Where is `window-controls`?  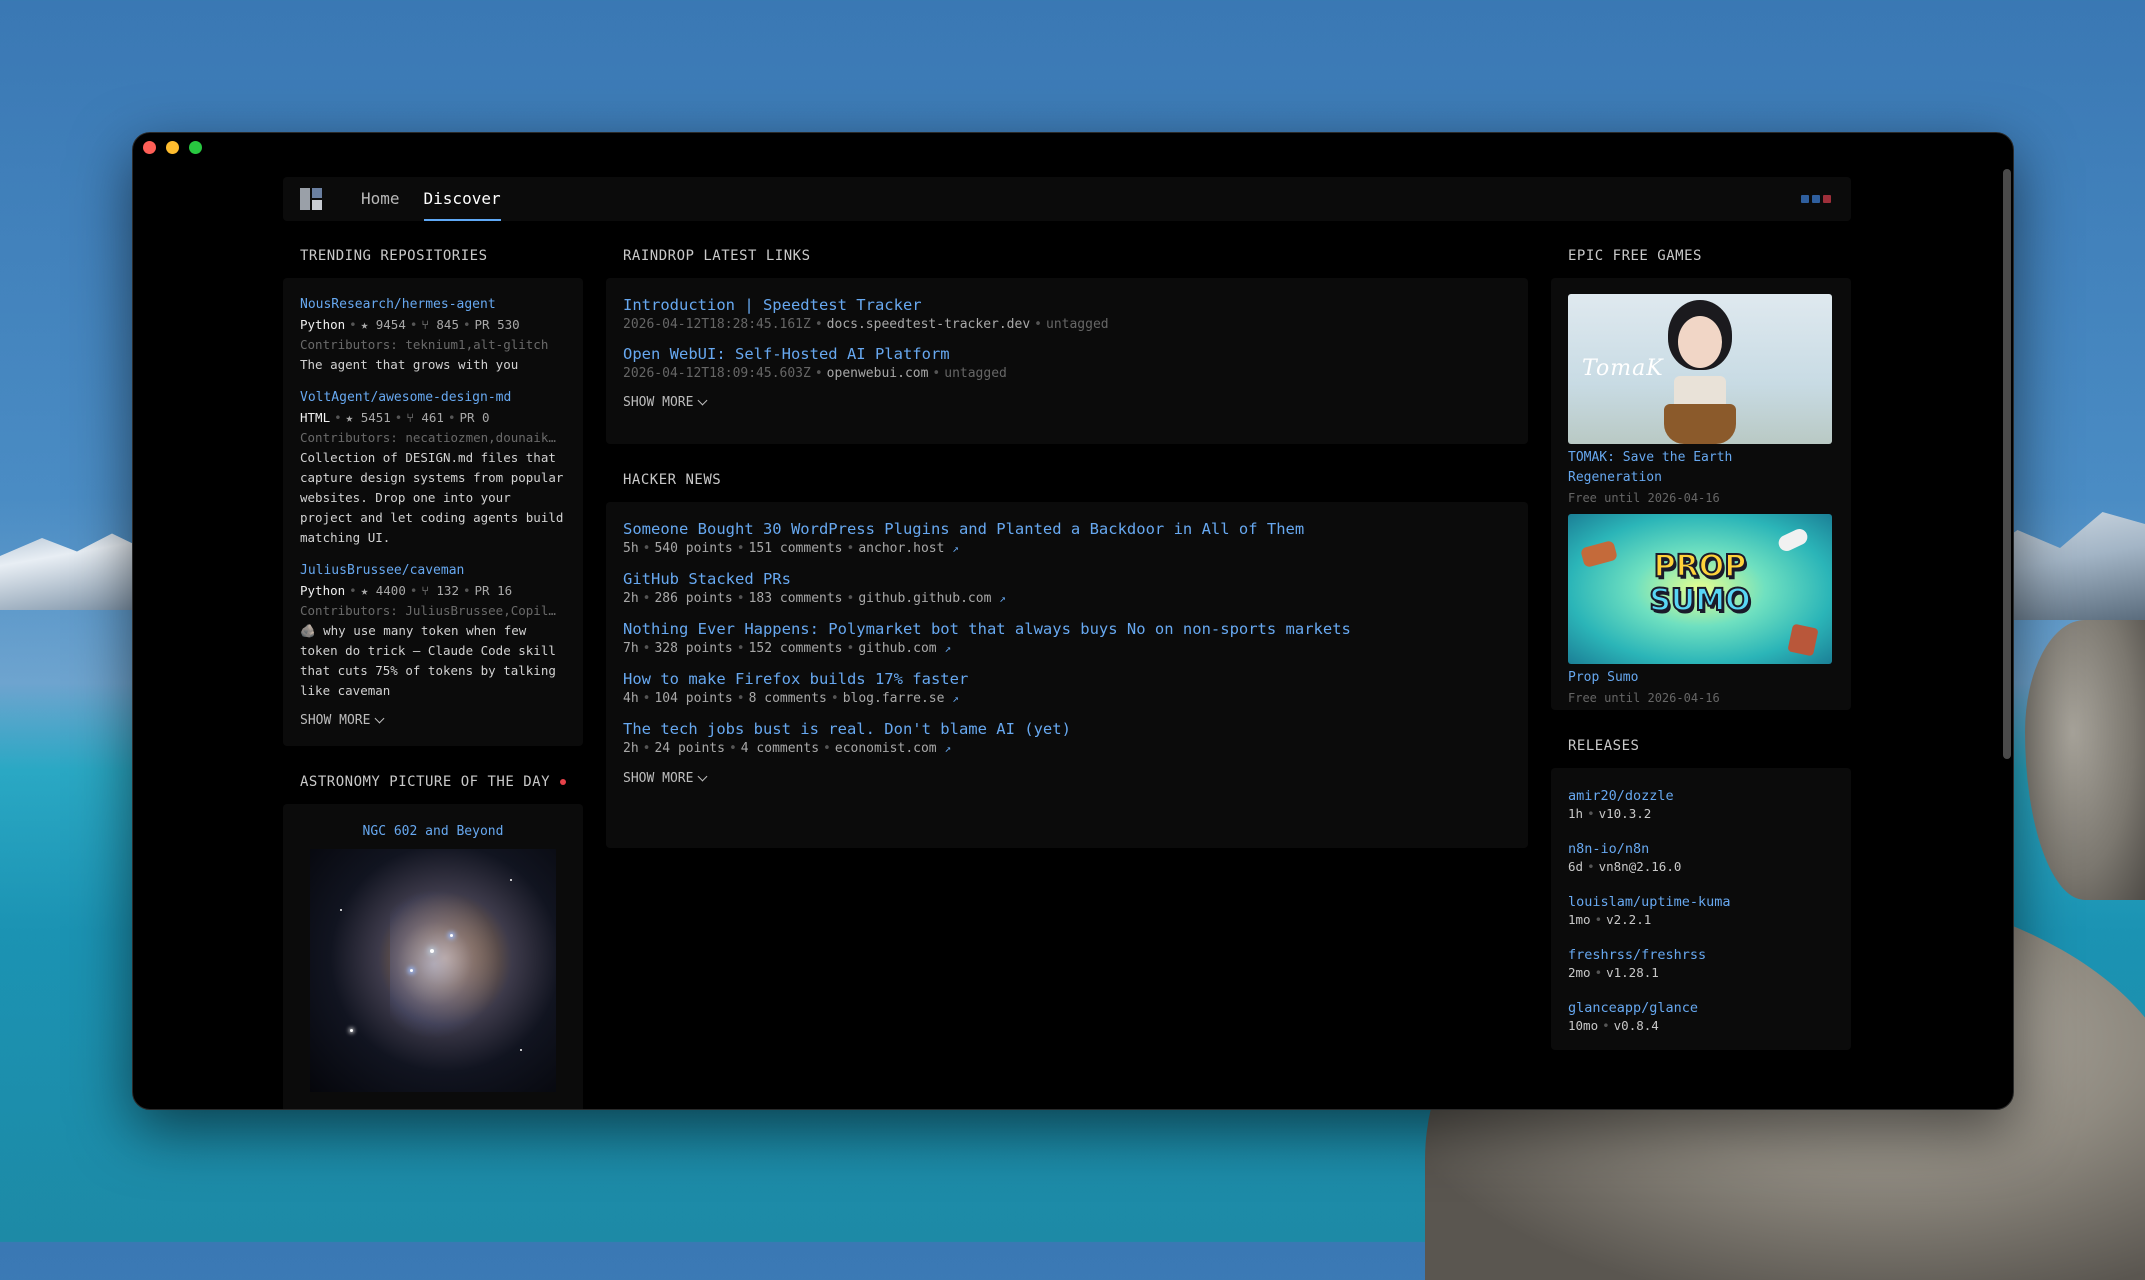 window-controls is located at coordinates (172, 147).